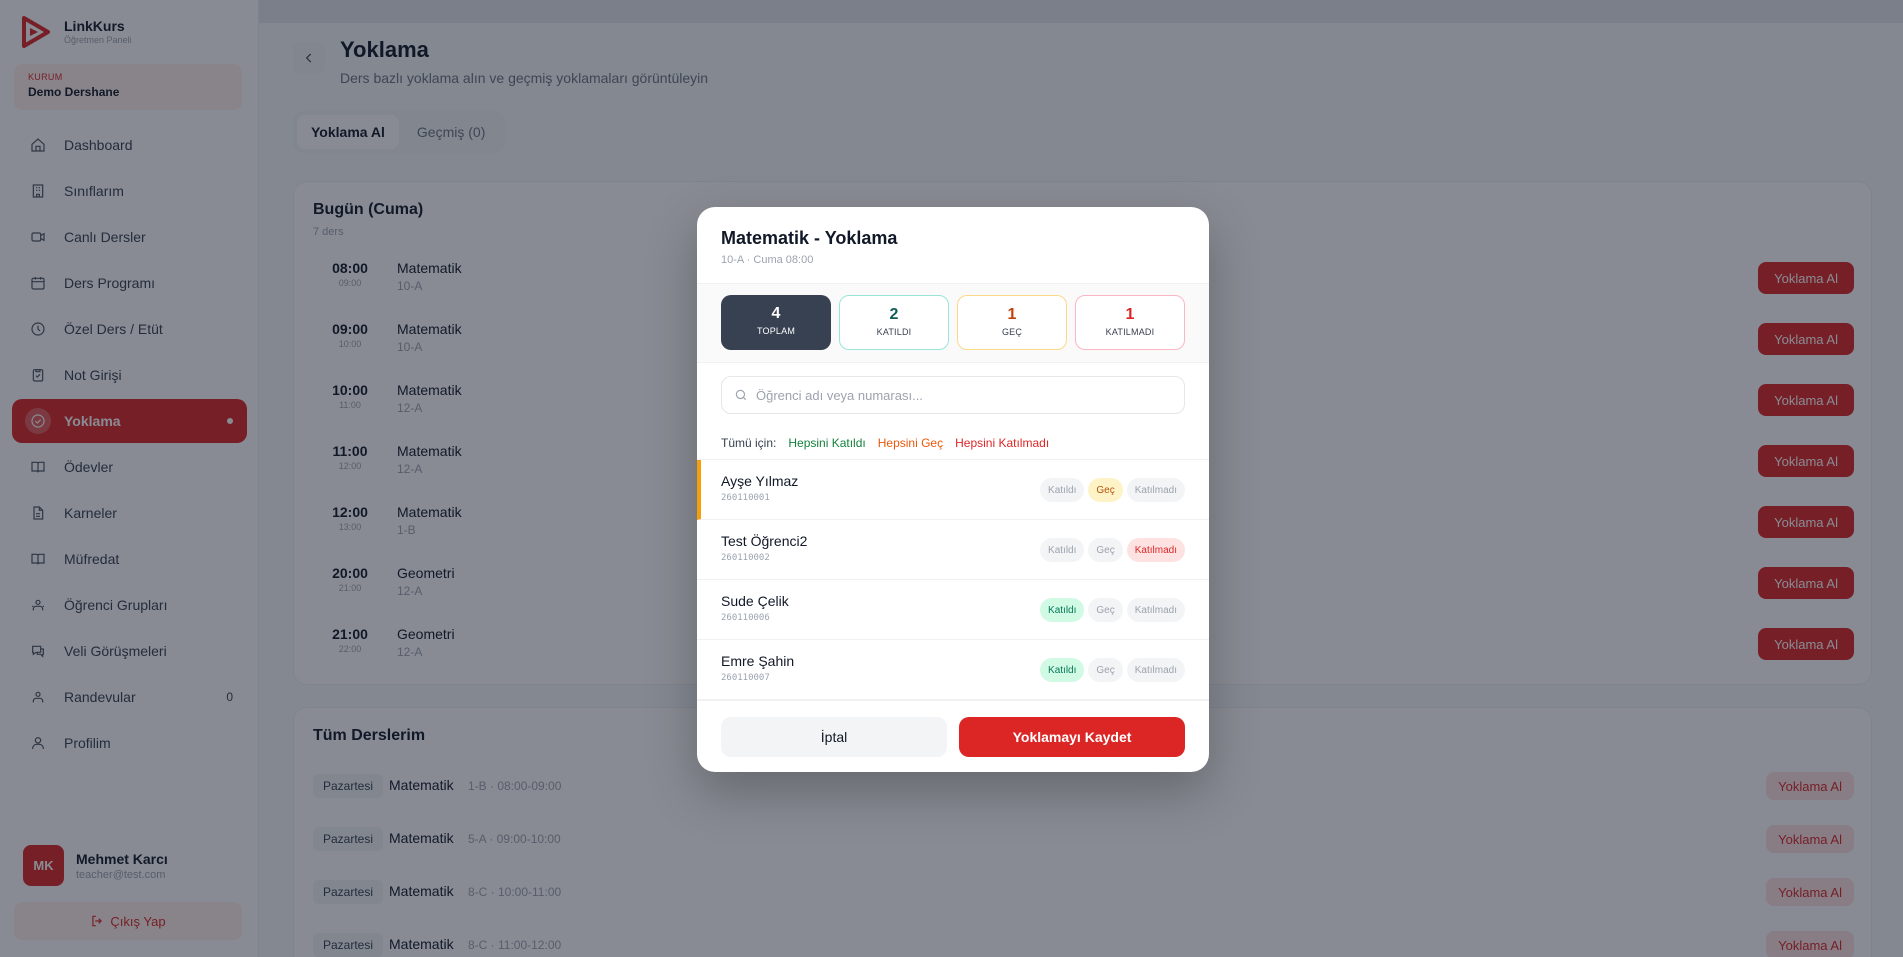 The width and height of the screenshot is (1903, 957). What do you see at coordinates (953, 736) in the screenshot?
I see `modal-footer: İptal Yoklamayı Kaydet` at bounding box center [953, 736].